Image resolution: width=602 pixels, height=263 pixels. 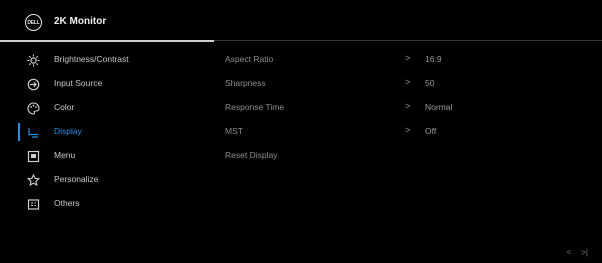 I want to click on dell-logo: DELL, so click(x=33, y=22).